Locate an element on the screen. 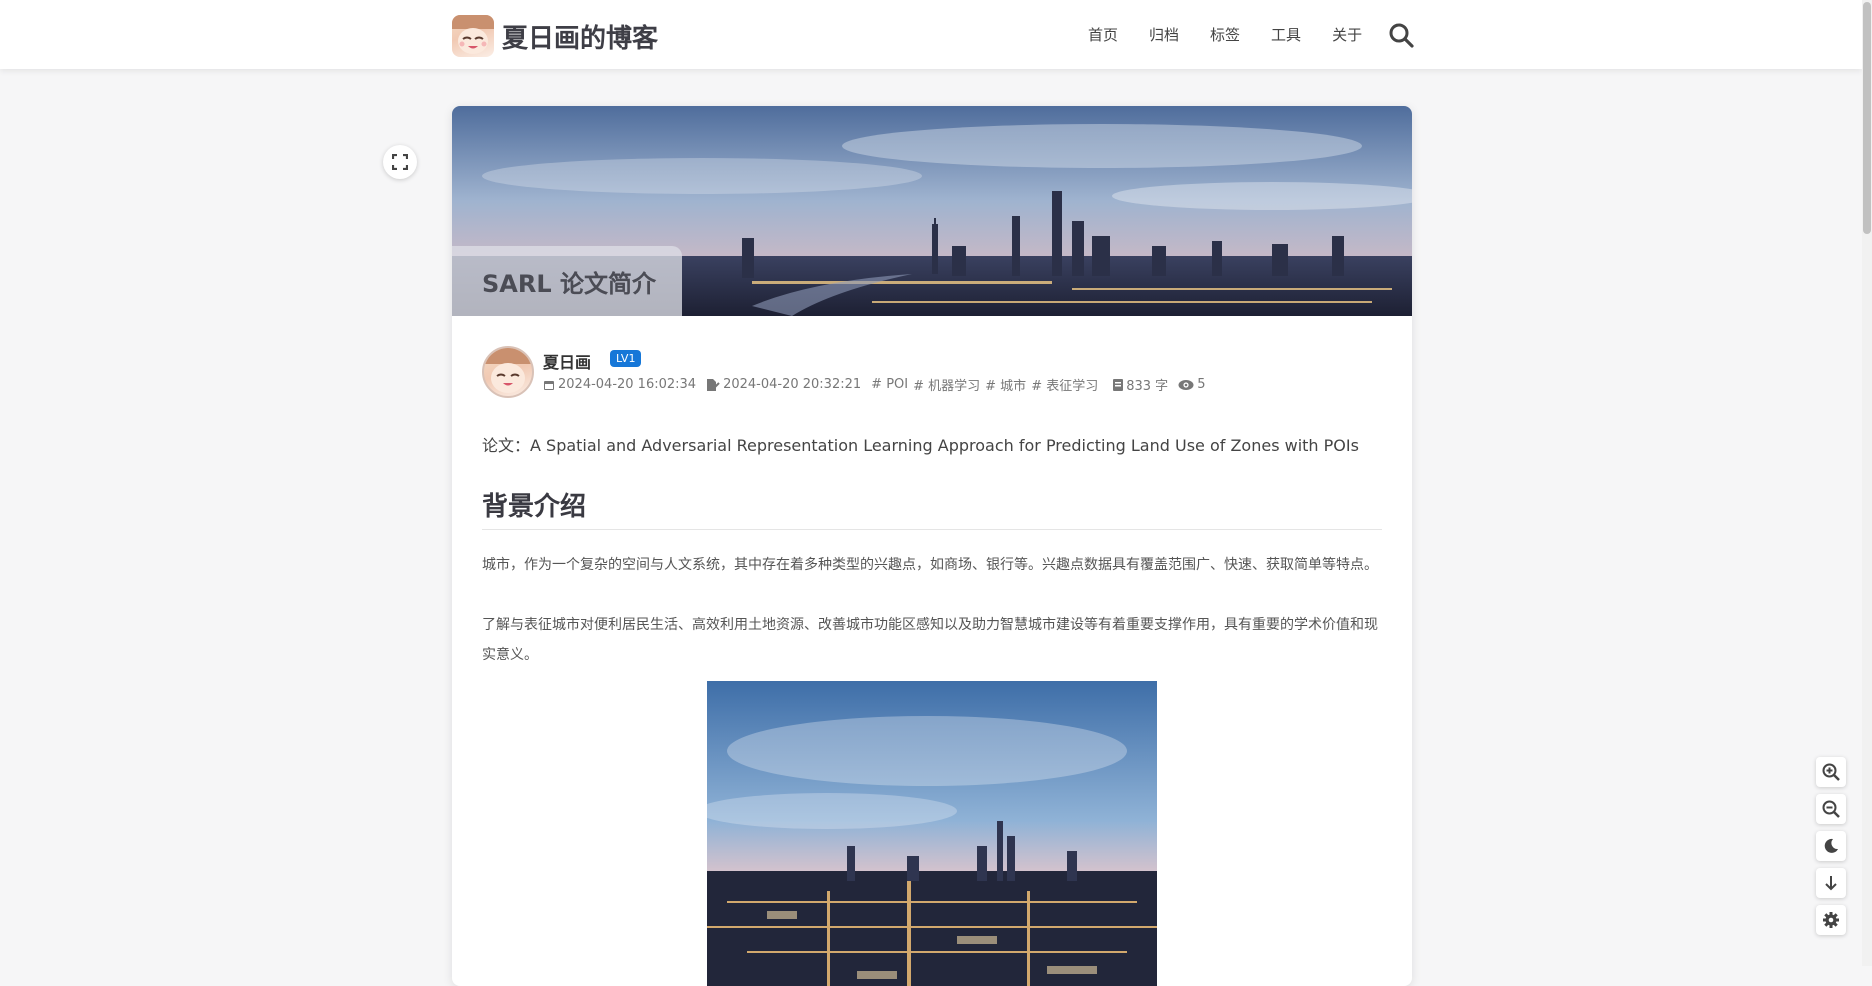 The width and height of the screenshot is (1872, 986). author-name: 夏日画 is located at coordinates (567, 361).